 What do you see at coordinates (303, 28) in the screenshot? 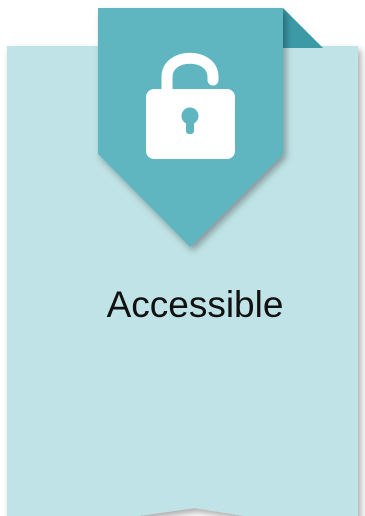
I see `tab-fold` at bounding box center [303, 28].